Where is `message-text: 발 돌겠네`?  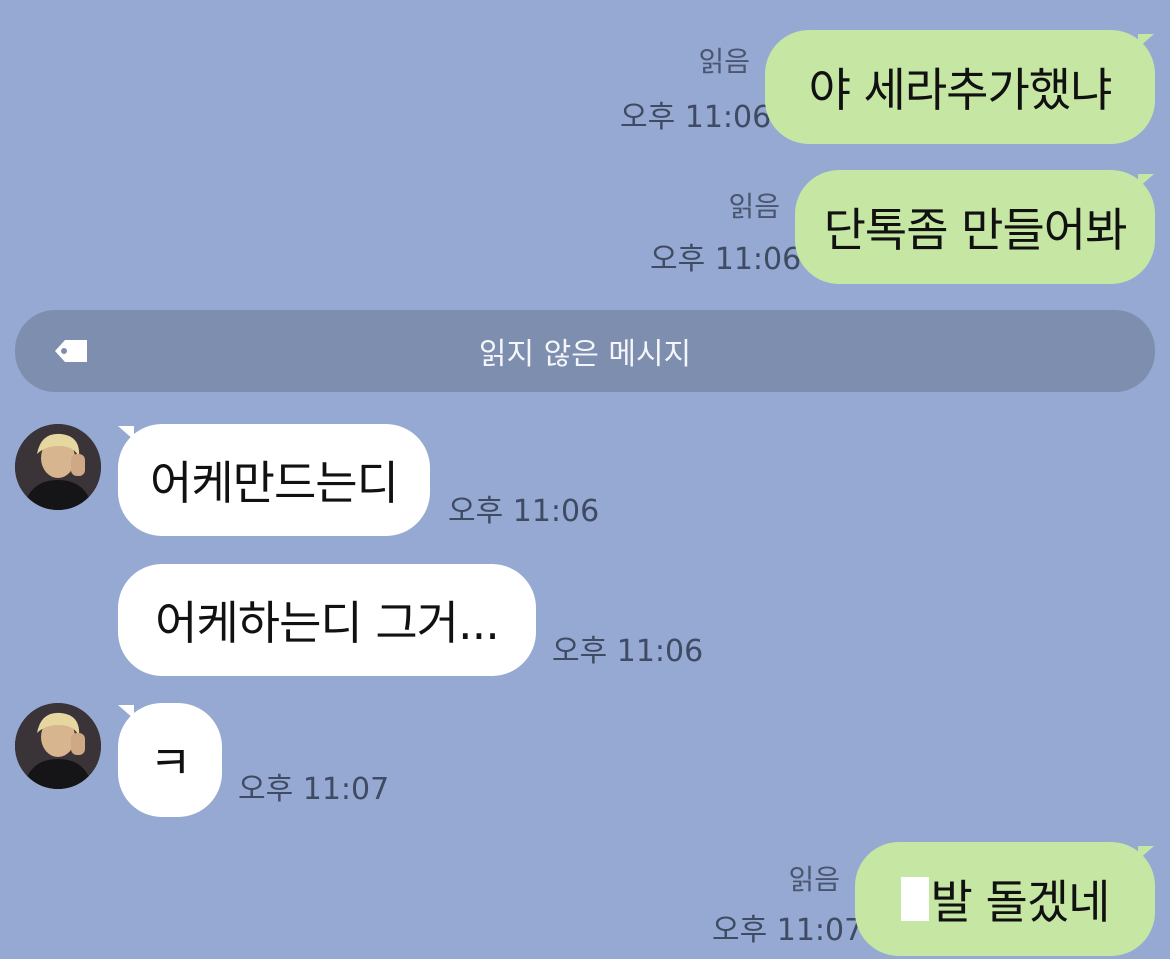
message-text: 발 돌겠네 is located at coordinates (1020, 902).